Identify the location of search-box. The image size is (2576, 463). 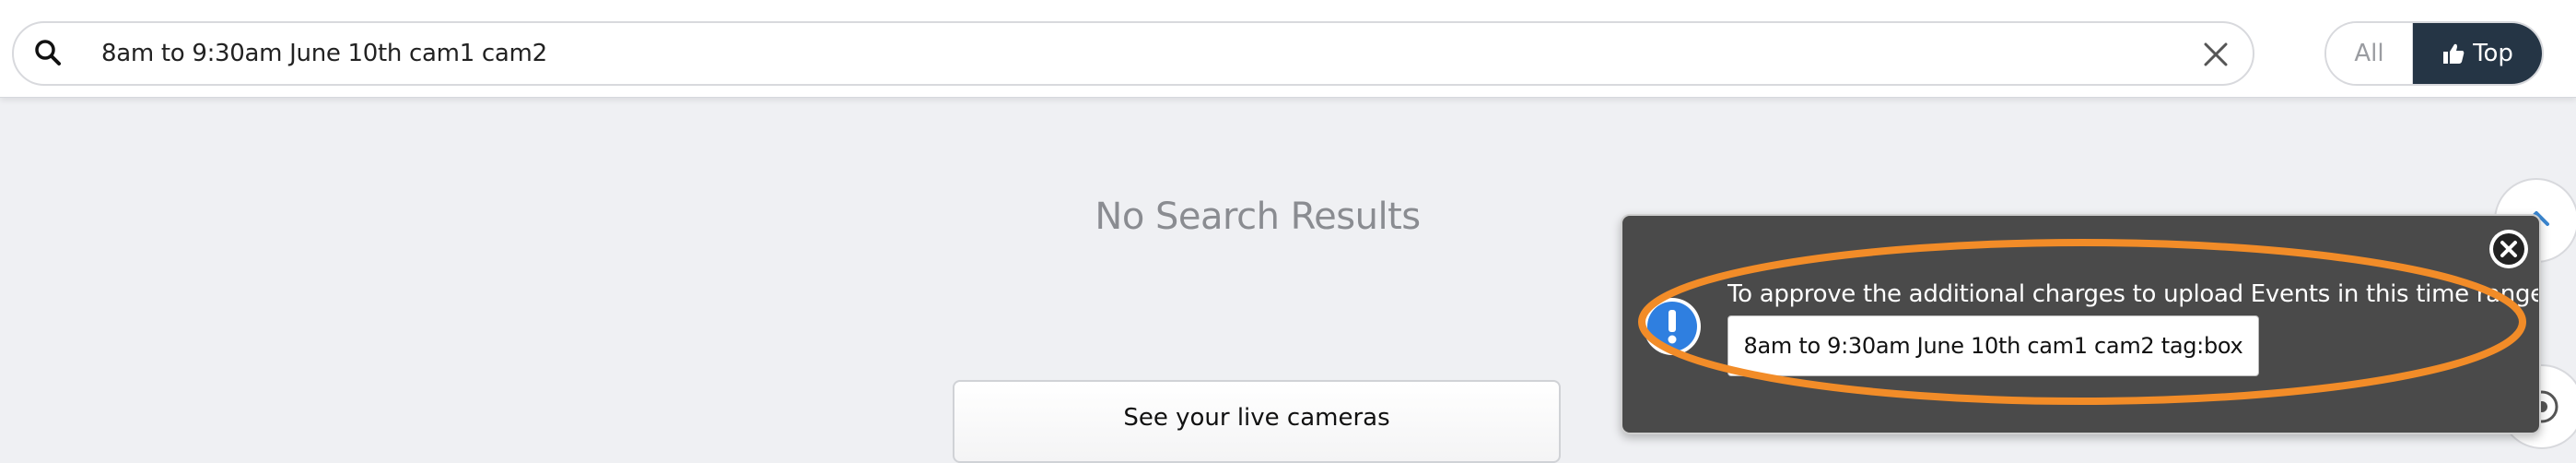
(1133, 53).